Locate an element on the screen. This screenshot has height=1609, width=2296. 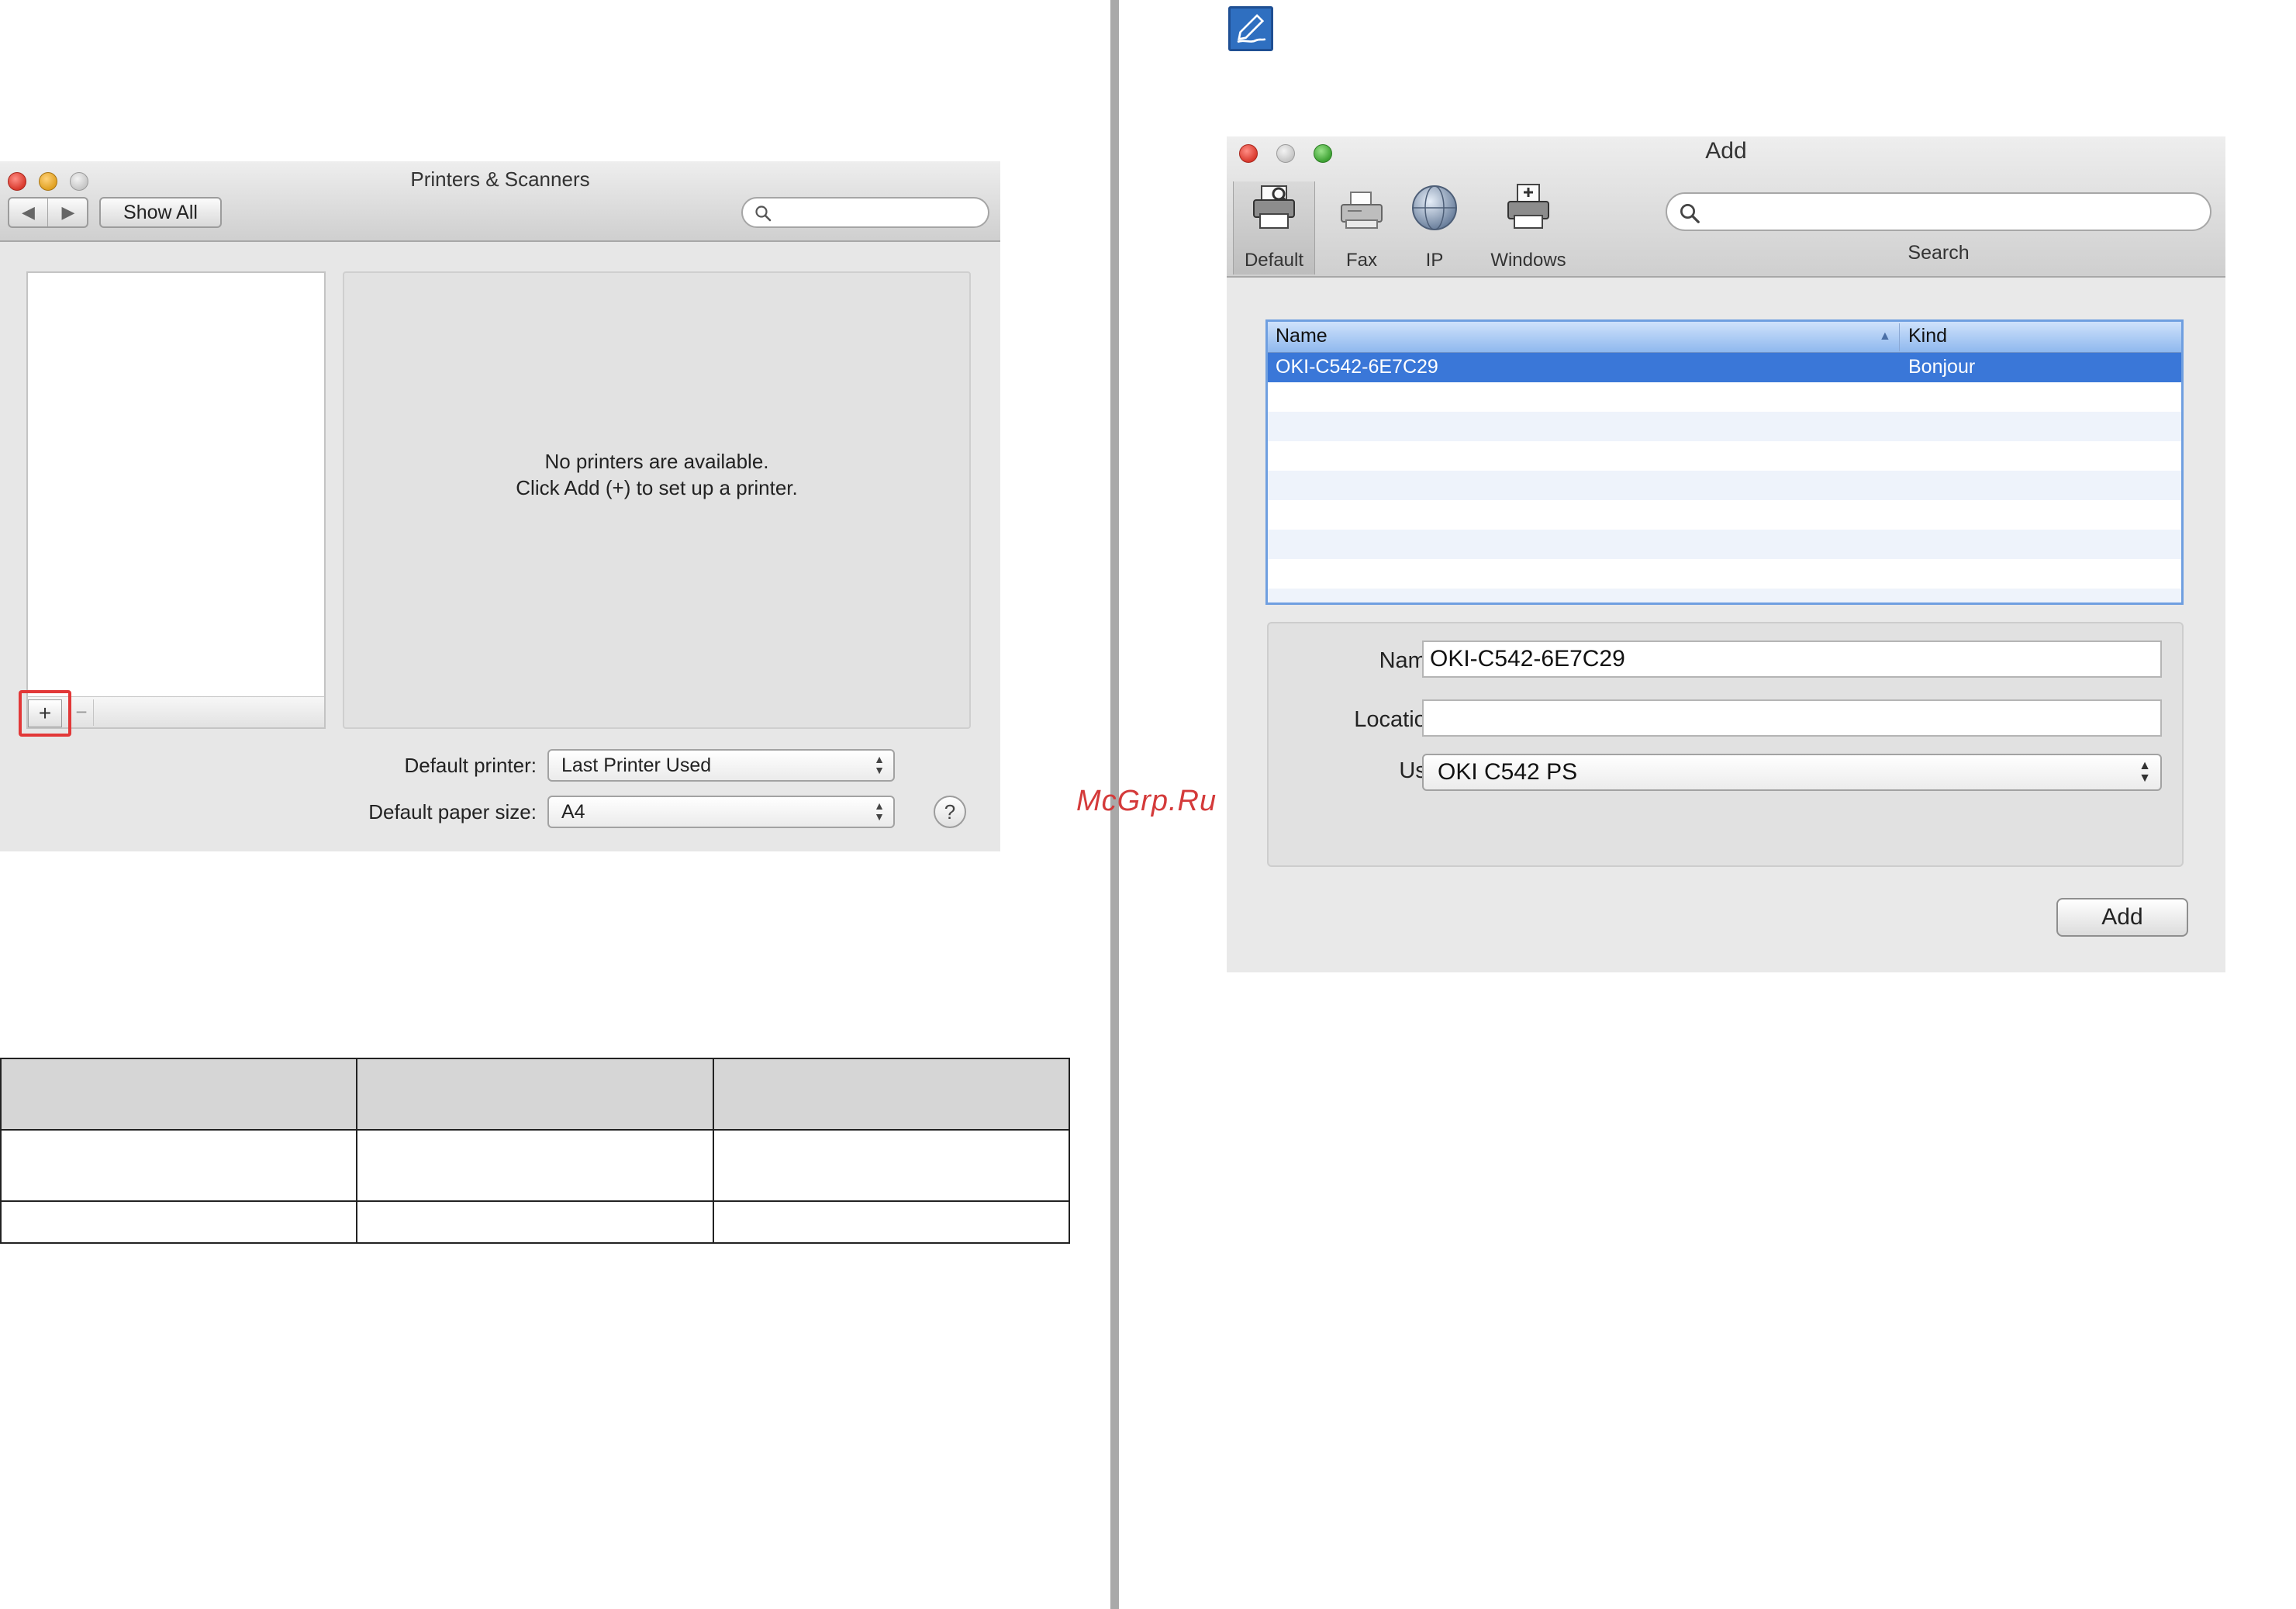
watermark: McGrp.Ru is located at coordinates (1146, 801).